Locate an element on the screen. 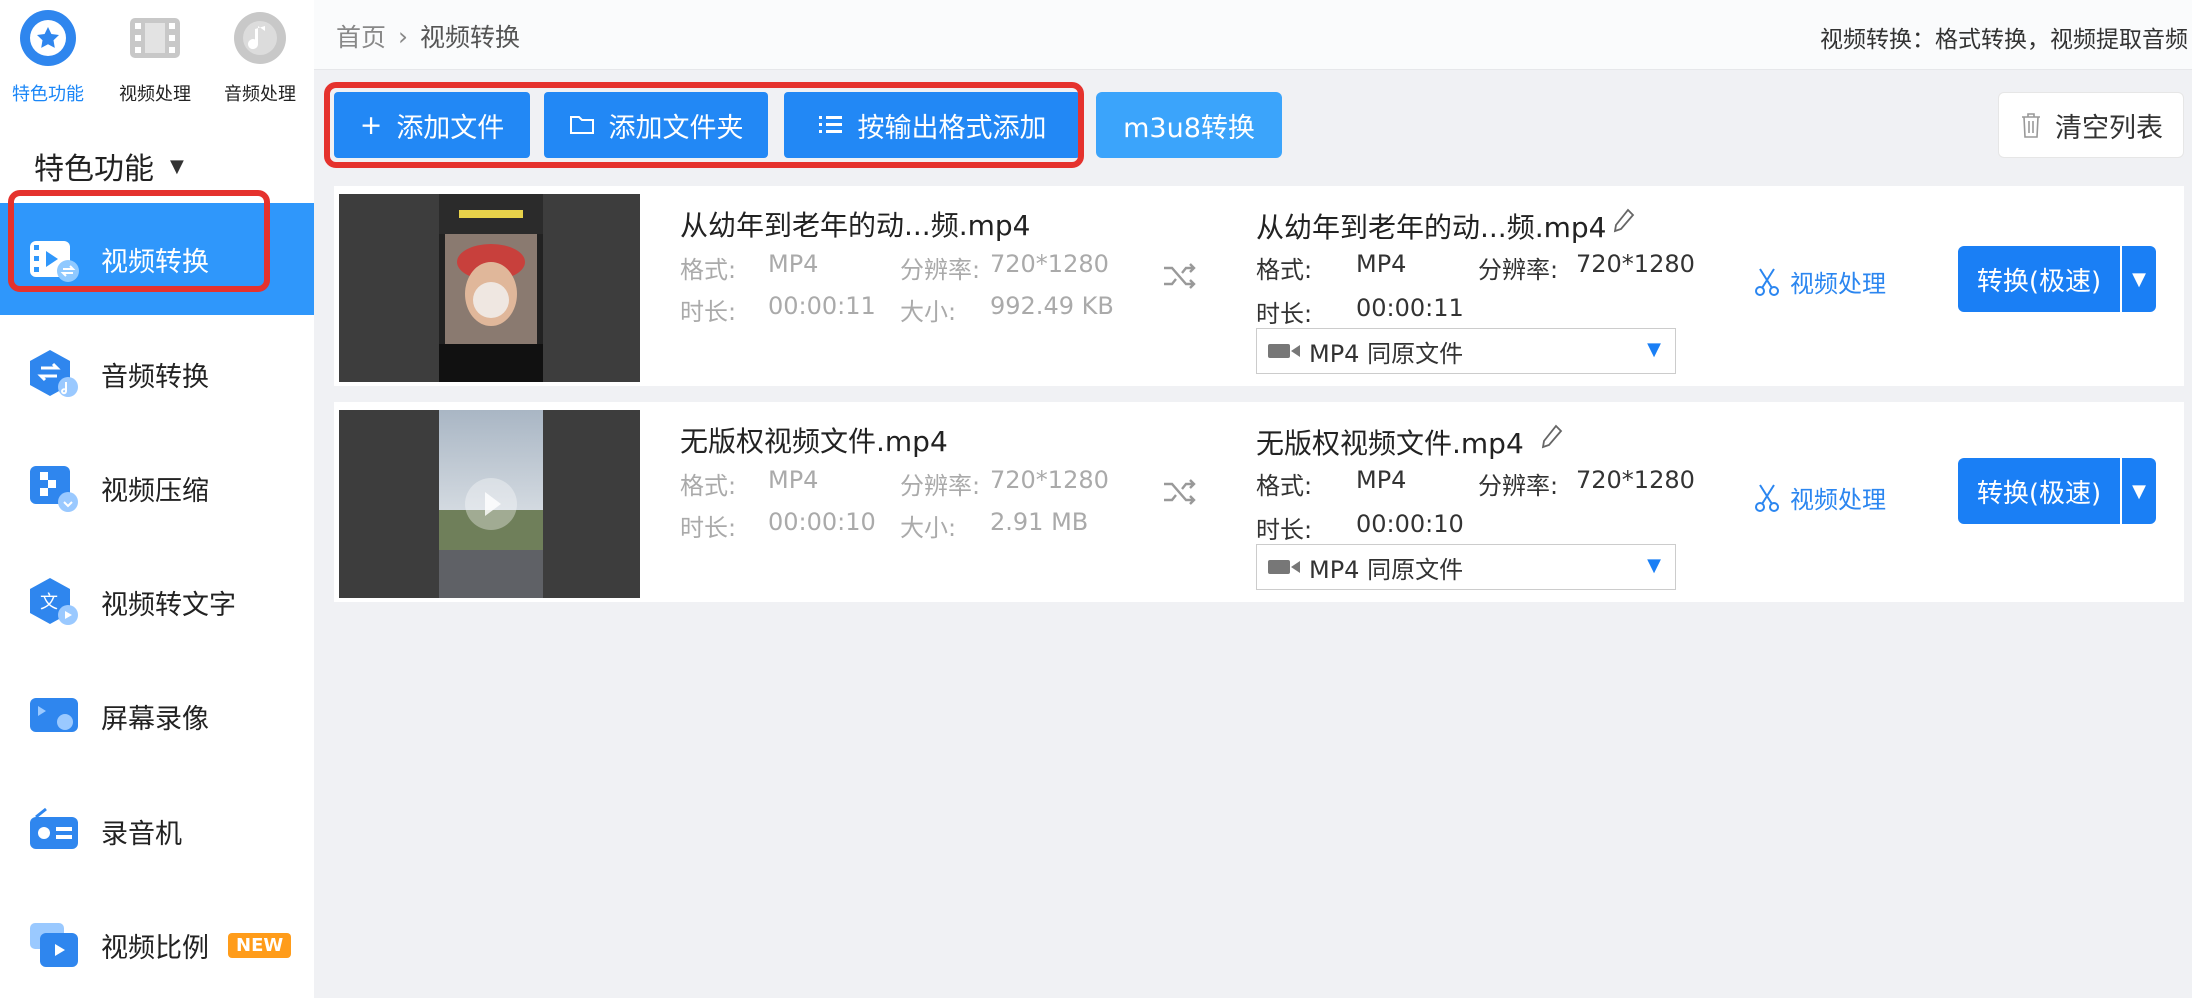 This screenshot has height=998, width=2192. star-icon is located at coordinates (48, 38).